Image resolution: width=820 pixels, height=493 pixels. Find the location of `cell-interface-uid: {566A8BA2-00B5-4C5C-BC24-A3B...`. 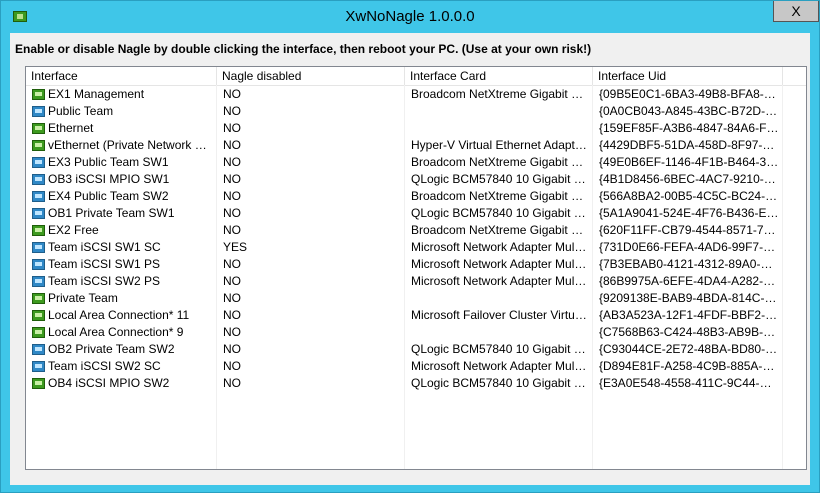

cell-interface-uid: {566A8BA2-00B5-4C5C-BC24-A3B... is located at coordinates (689, 196).